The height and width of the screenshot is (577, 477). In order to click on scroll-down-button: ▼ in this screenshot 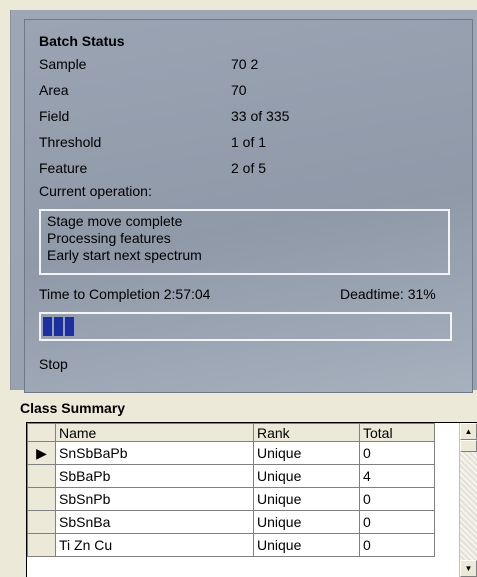, I will do `click(468, 568)`.